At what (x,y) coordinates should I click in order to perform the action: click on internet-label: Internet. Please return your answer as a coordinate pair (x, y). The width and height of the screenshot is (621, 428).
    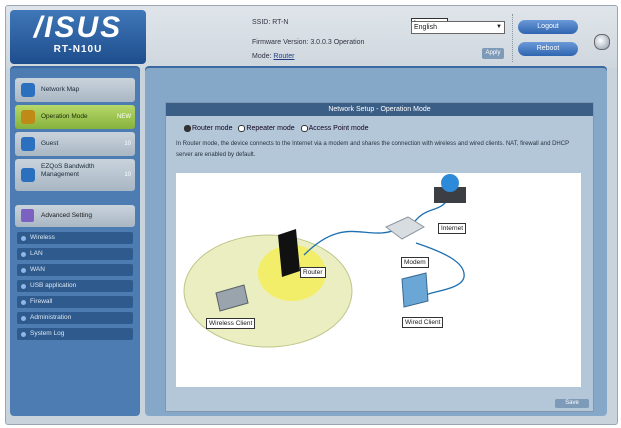
    Looking at the image, I should click on (452, 228).